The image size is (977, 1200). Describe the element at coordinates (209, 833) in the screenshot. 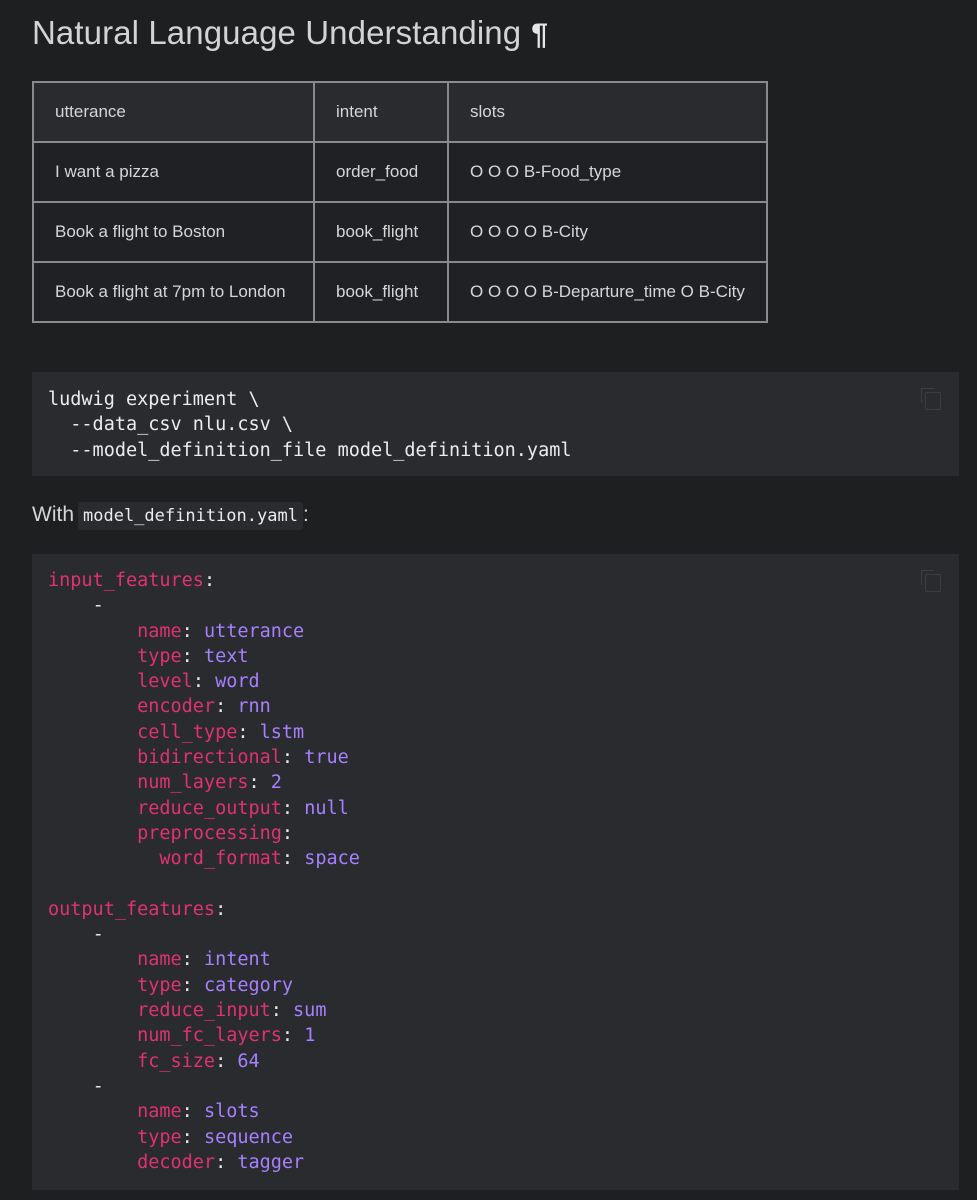

I see `yaml-key: preprocessing` at that location.